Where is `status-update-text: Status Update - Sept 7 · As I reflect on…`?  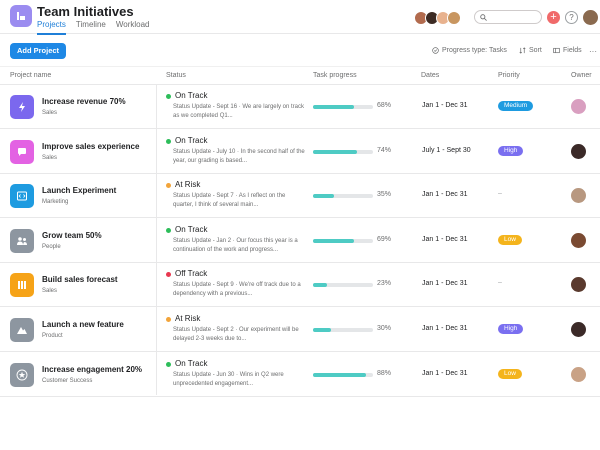 status-update-text: Status Update - Sept 7 · As I reflect on… is located at coordinates (239, 201).